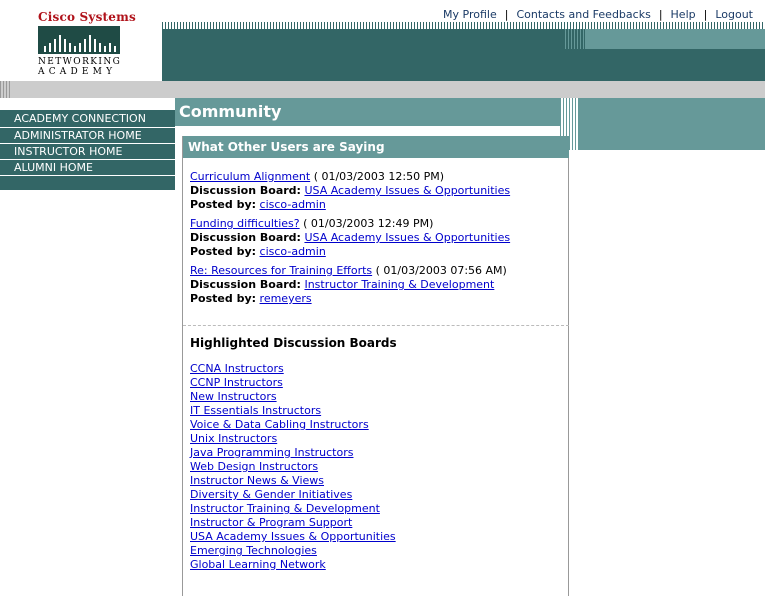 This screenshot has width=765, height=596. Describe the element at coordinates (368, 223) in the screenshot. I see `post-time: ( 01/03/2003 12:49 PM)` at that location.